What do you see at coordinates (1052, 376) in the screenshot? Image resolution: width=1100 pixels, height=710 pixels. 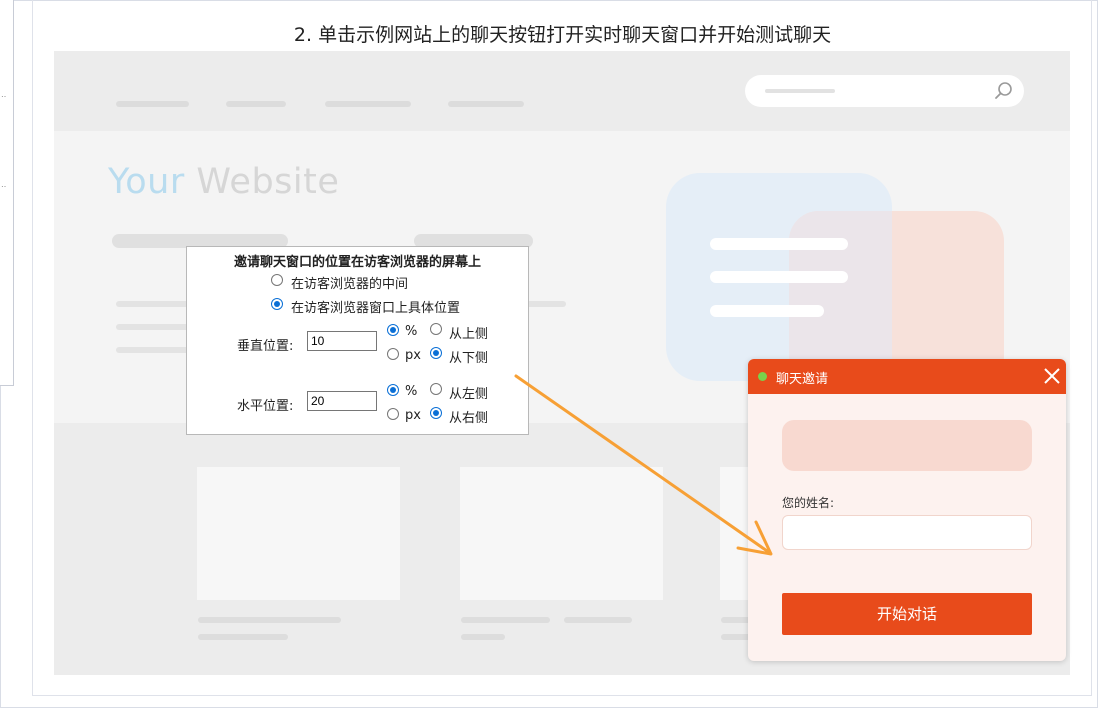 I see `close-icon` at bounding box center [1052, 376].